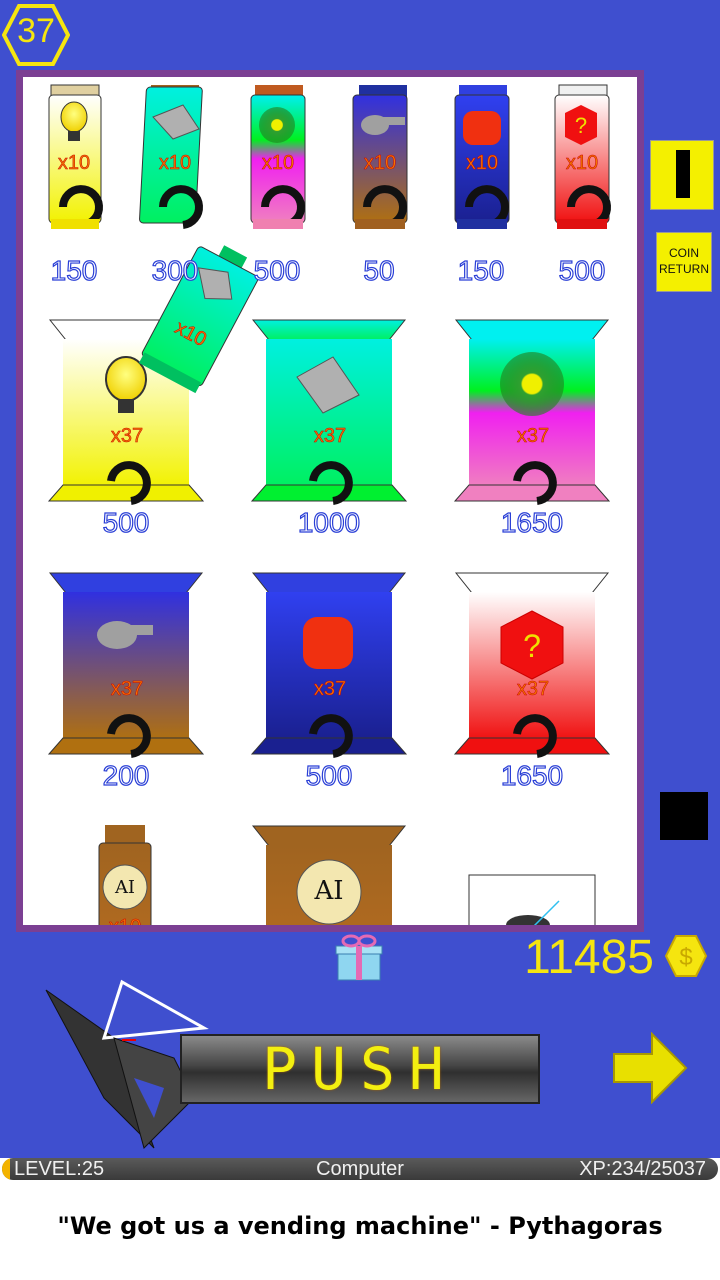  What do you see at coordinates (329, 875) in the screenshot?
I see `big-pack-coin: AI` at bounding box center [329, 875].